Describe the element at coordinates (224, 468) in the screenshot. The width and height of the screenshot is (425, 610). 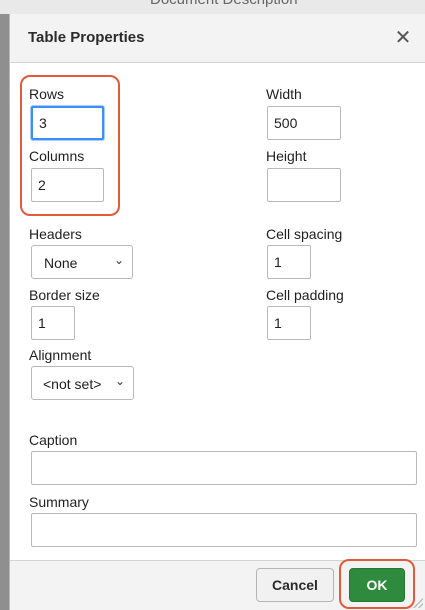
I see `caption-input` at that location.